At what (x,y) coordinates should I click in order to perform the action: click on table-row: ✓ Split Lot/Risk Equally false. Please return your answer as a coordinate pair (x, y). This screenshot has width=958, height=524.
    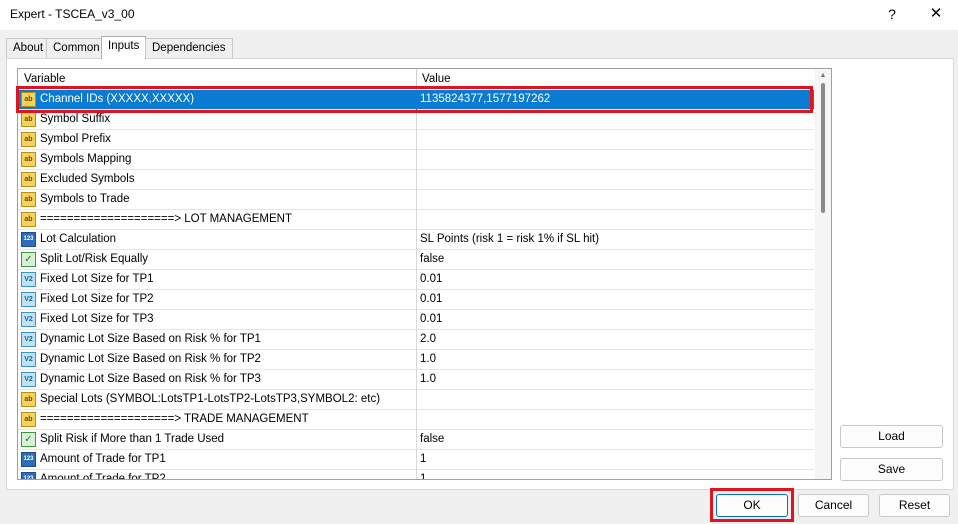
    Looking at the image, I should click on (416, 260).